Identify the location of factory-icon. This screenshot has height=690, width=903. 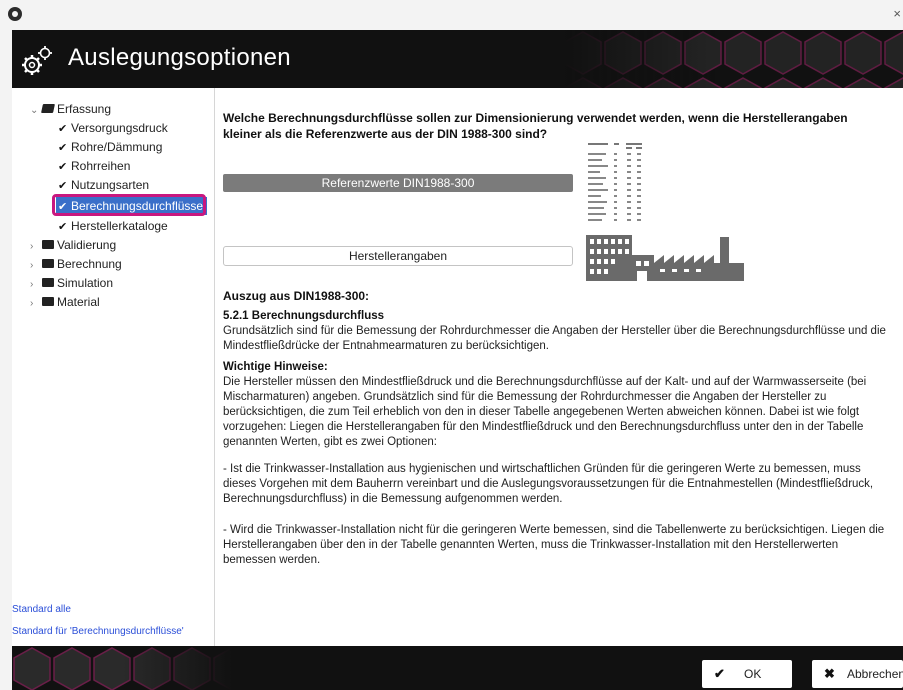
(665, 258).